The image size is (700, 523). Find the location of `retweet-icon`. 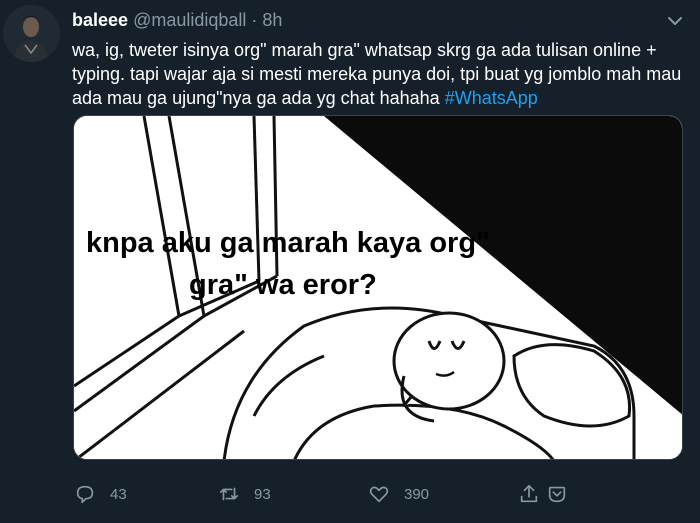

retweet-icon is located at coordinates (229, 494).